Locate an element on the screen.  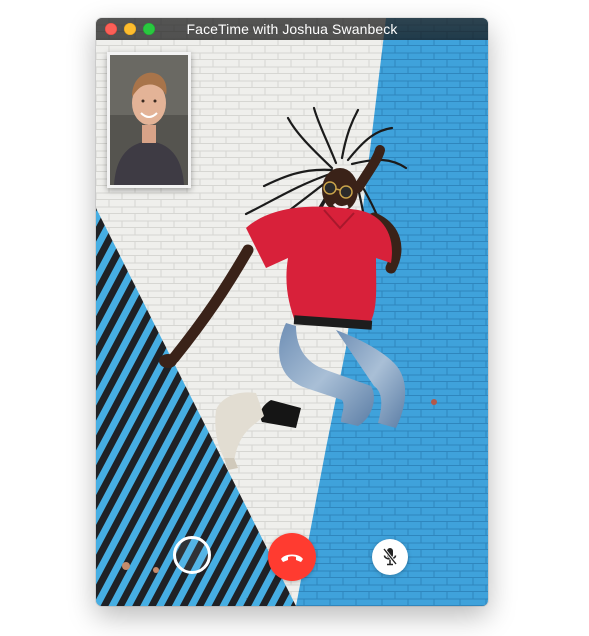
end-call-icon is located at coordinates (292, 558).